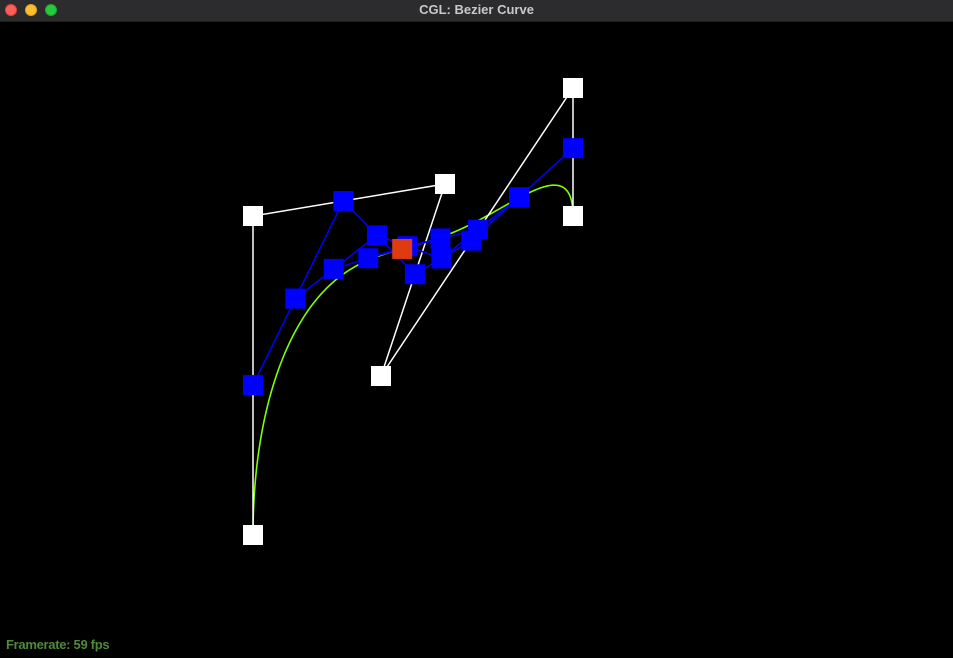 This screenshot has width=953, height=658. Describe the element at coordinates (58, 644) in the screenshot. I see `framerate-readout: Framerate: 59 fps` at that location.